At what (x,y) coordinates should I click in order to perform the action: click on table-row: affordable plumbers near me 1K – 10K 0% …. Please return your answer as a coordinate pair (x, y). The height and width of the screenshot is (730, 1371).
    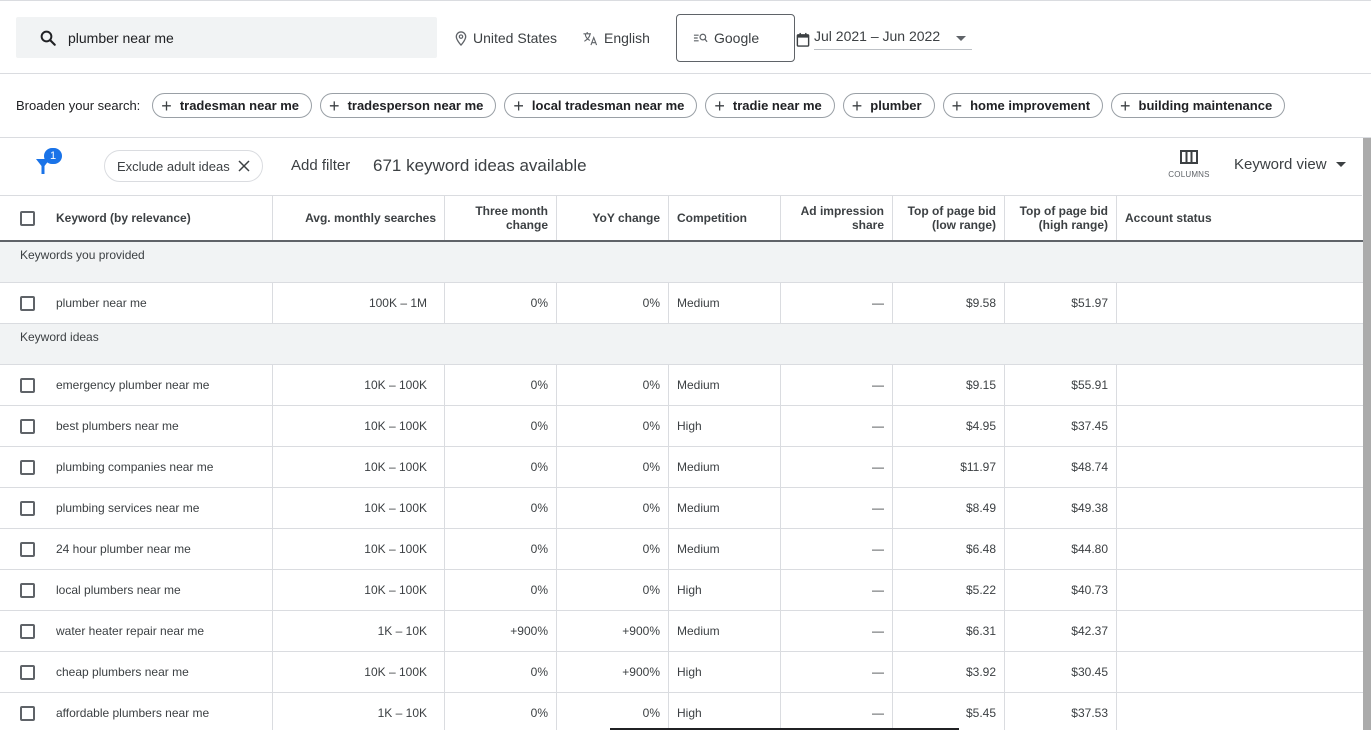
    Looking at the image, I should click on (681, 711).